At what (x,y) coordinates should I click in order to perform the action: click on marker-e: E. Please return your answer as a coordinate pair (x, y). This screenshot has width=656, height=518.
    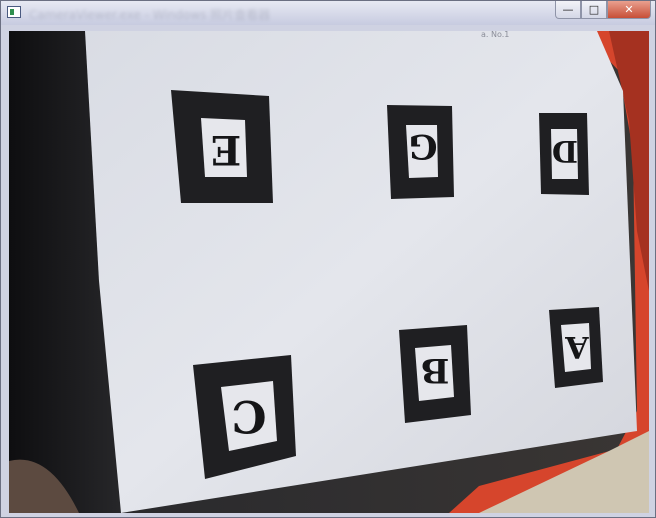
    Looking at the image, I should click on (222, 146).